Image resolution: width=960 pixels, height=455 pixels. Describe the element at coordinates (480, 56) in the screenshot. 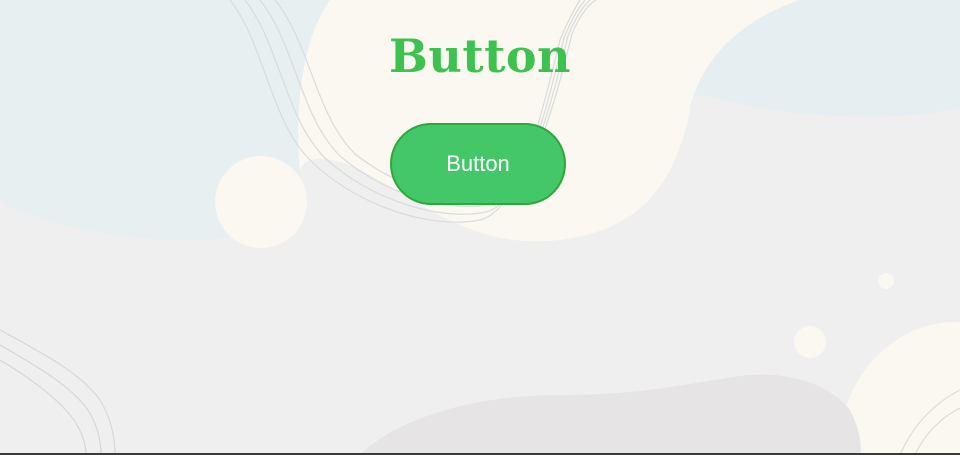

I see `page-title: Button` at that location.